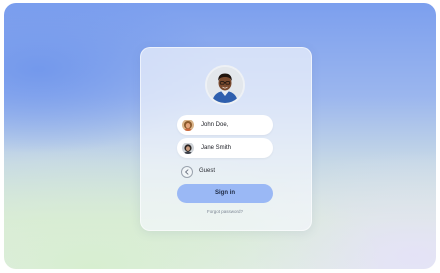 Image resolution: width=440 pixels, height=273 pixels. Describe the element at coordinates (225, 172) in the screenshot. I see `guest-option: Guest` at that location.